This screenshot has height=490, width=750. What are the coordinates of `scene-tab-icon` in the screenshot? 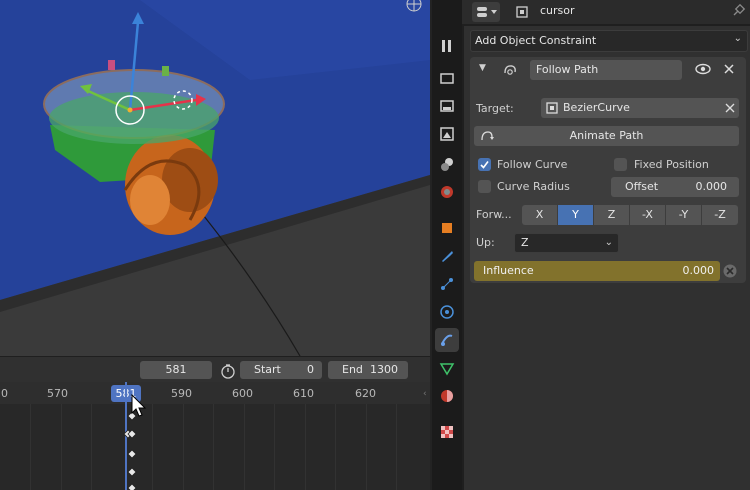 It's located at (447, 164).